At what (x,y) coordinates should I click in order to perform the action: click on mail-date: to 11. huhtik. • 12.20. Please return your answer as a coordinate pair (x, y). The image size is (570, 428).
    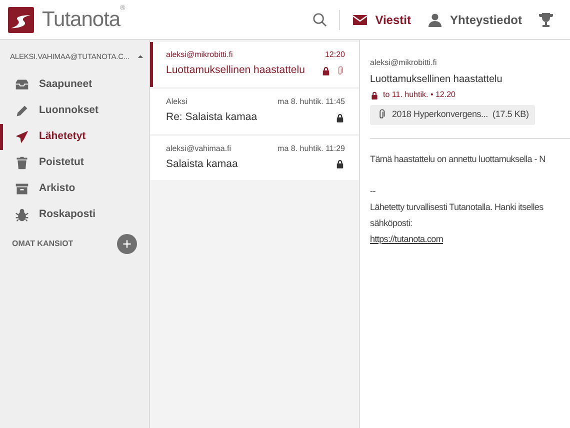
    Looking at the image, I should click on (419, 95).